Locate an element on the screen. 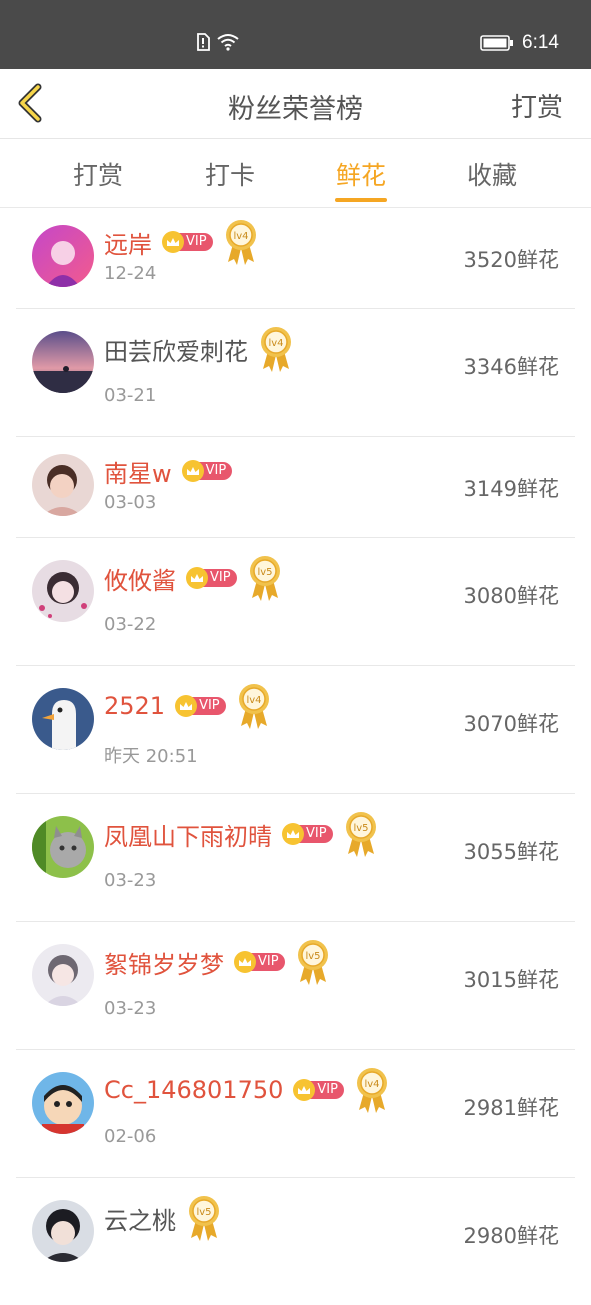 Image resolution: width=591 pixels, height=1305 pixels. flower-count: 3080鲜花 is located at coordinates (511, 596).